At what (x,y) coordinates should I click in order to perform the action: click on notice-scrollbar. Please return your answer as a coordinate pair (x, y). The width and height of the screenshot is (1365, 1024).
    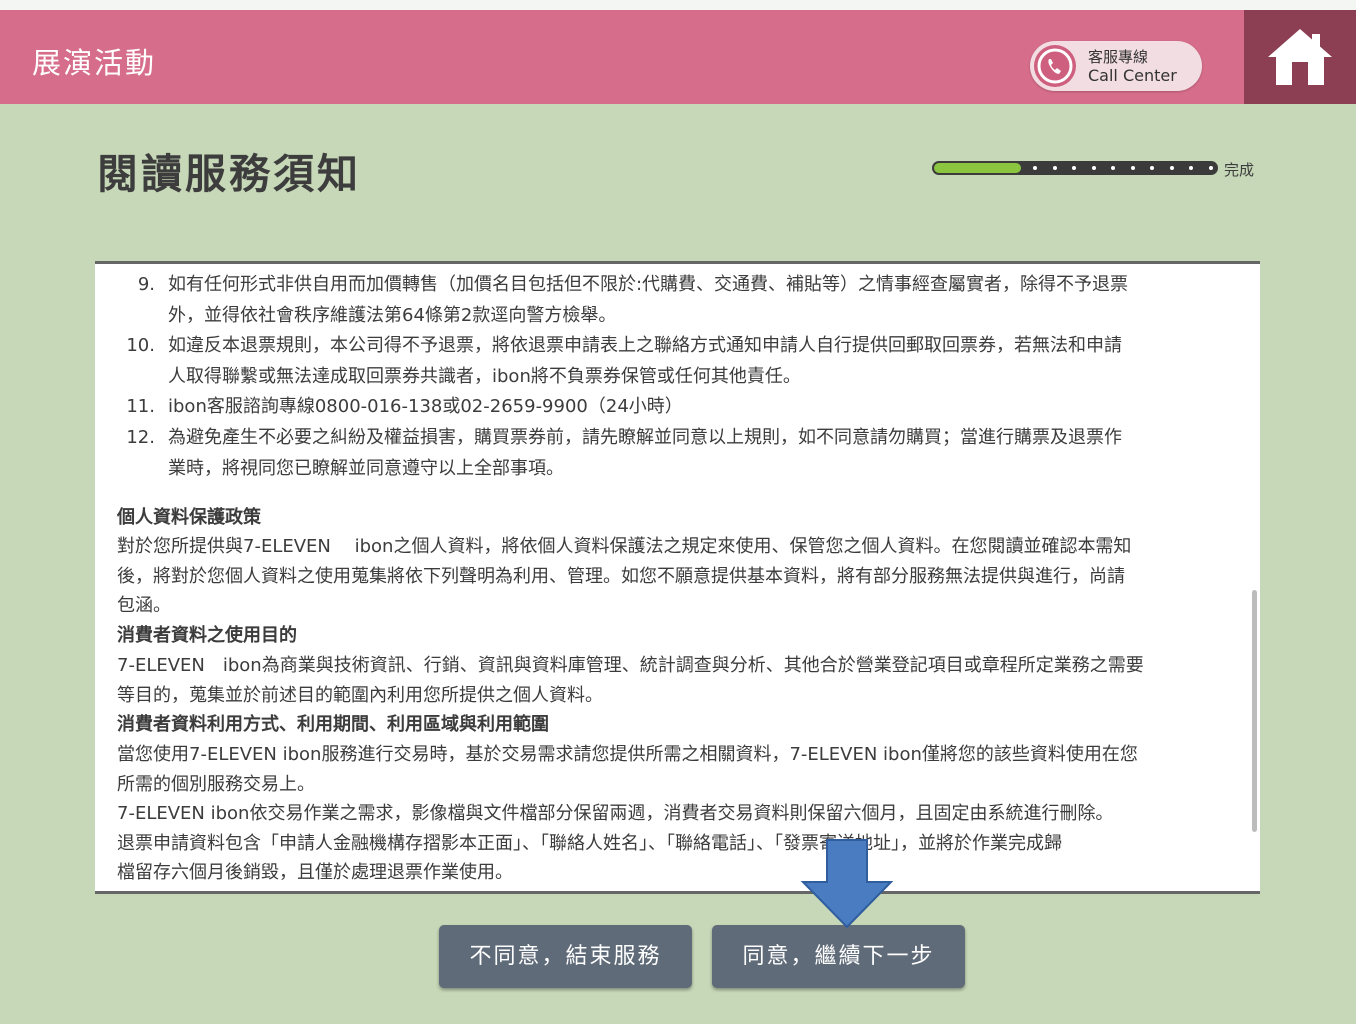
    Looking at the image, I should click on (1254, 711).